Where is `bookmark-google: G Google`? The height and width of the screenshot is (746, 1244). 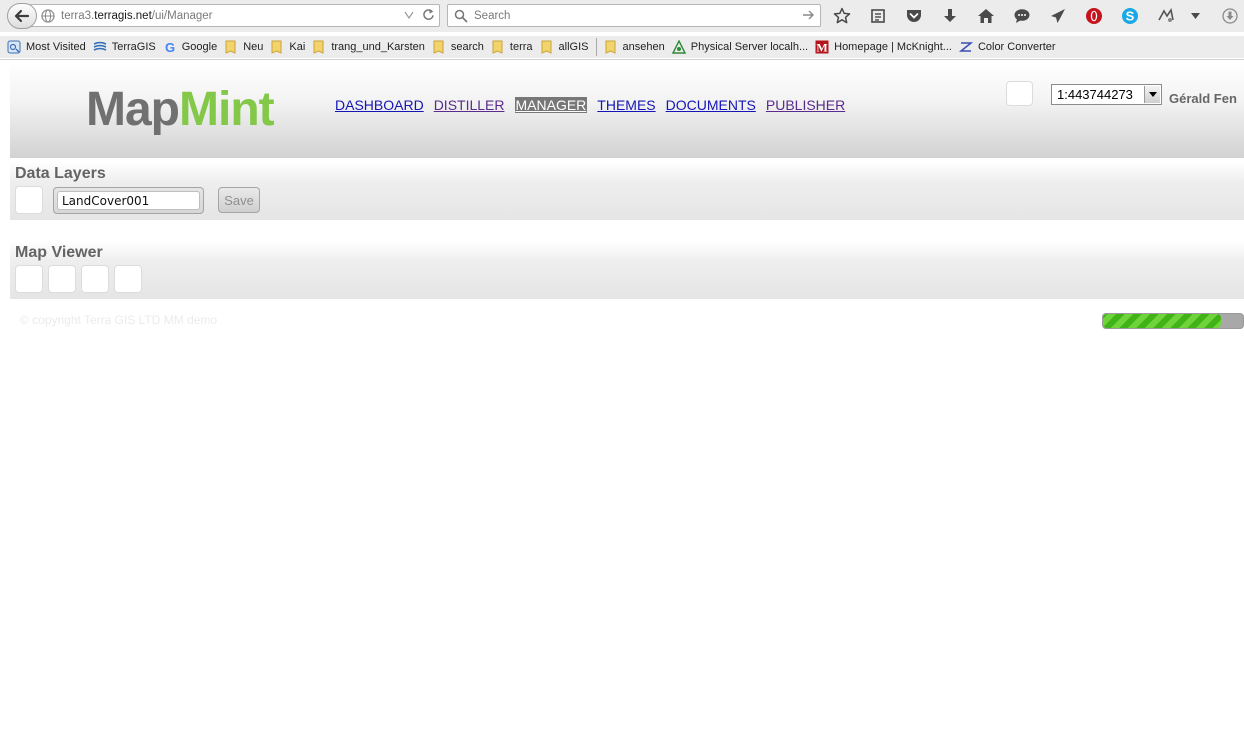 bookmark-google: G Google is located at coordinates (190, 47).